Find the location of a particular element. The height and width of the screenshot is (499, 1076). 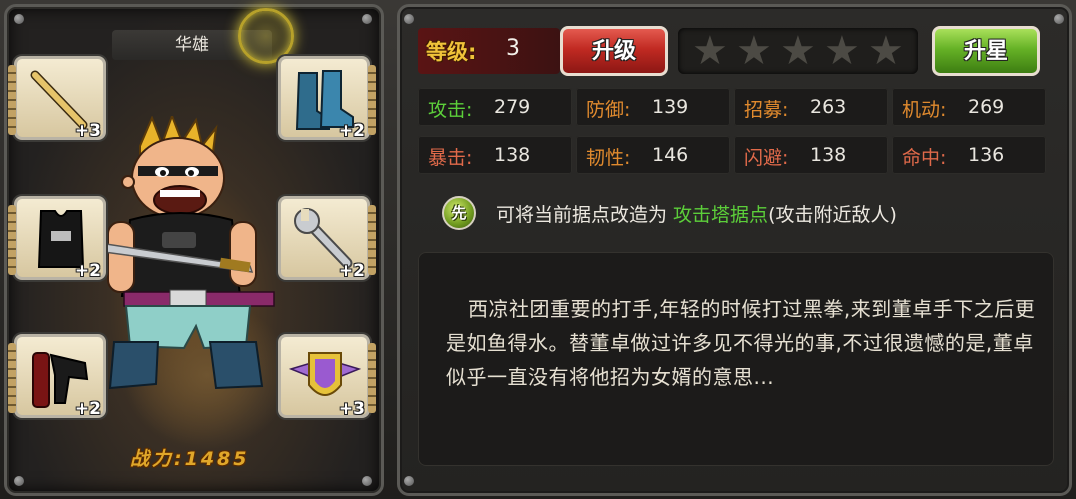

skill-highlight: 攻击塔据点 is located at coordinates (721, 215).